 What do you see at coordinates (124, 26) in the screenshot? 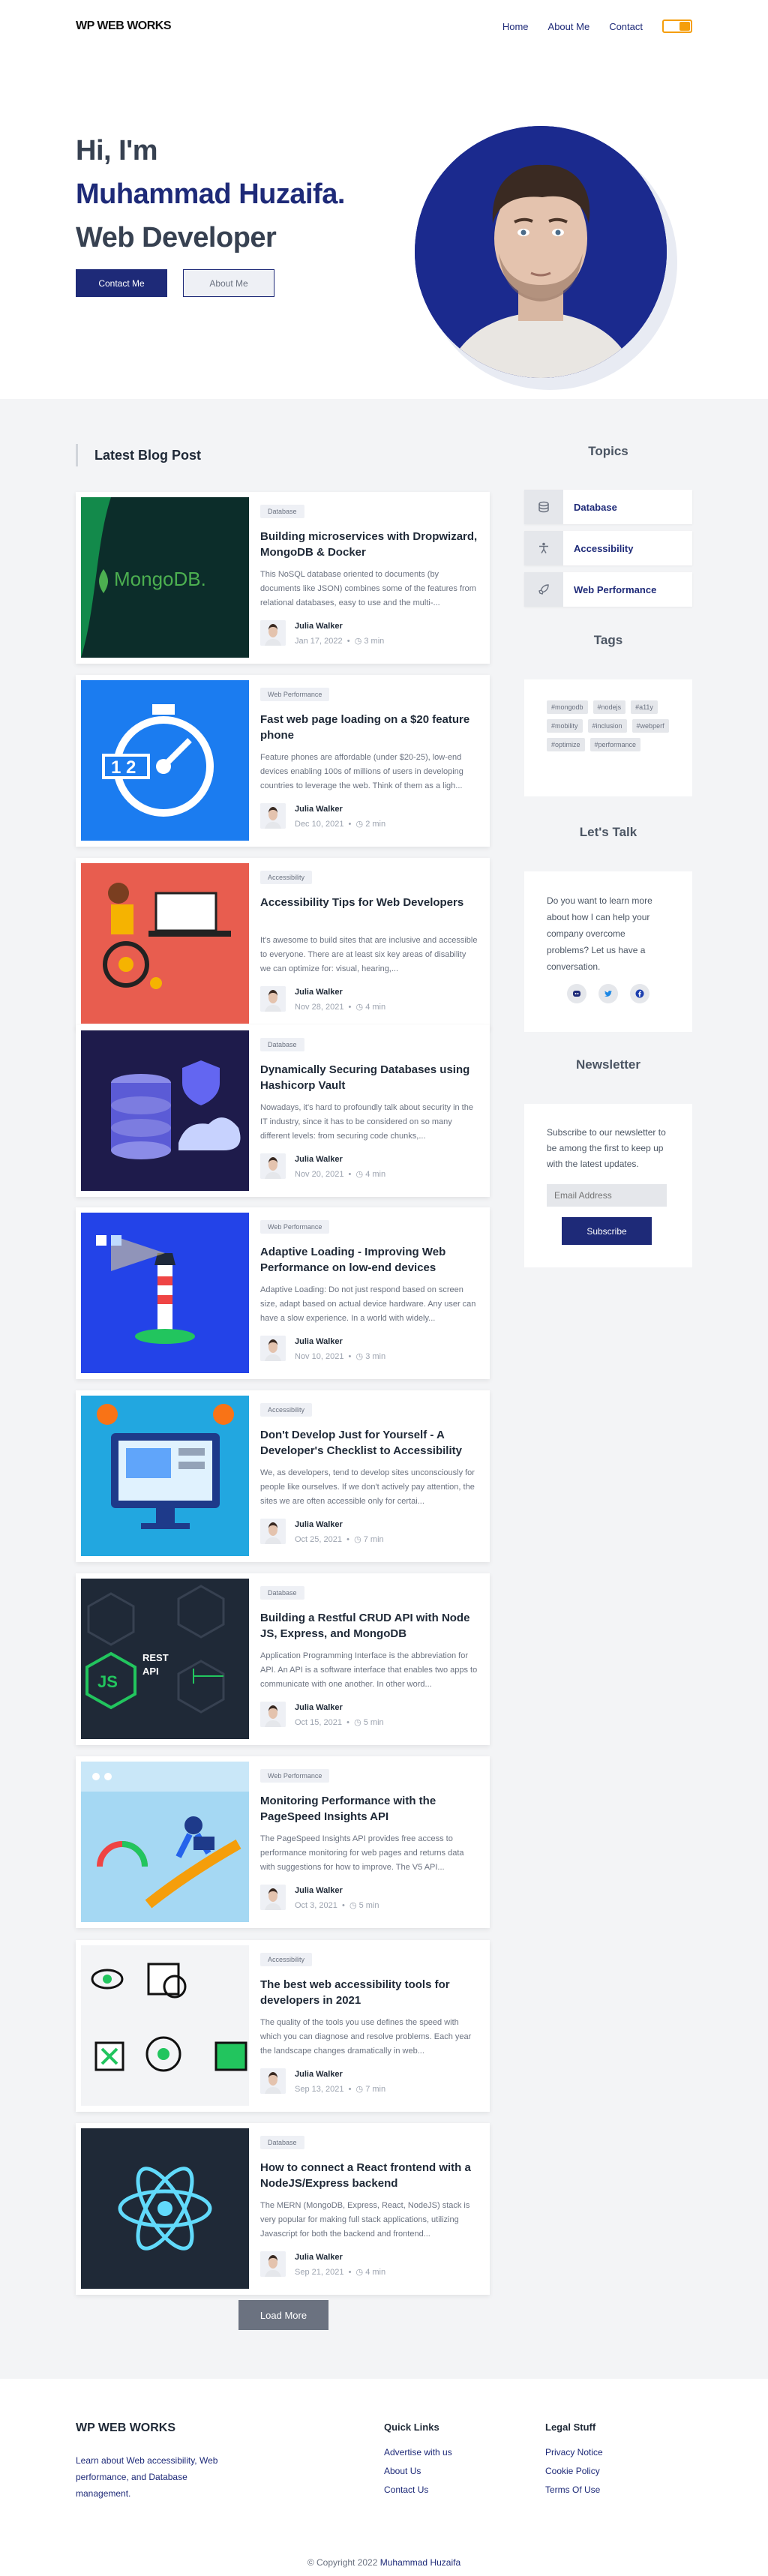
I see `site-logo: WP WEB WORKS` at bounding box center [124, 26].